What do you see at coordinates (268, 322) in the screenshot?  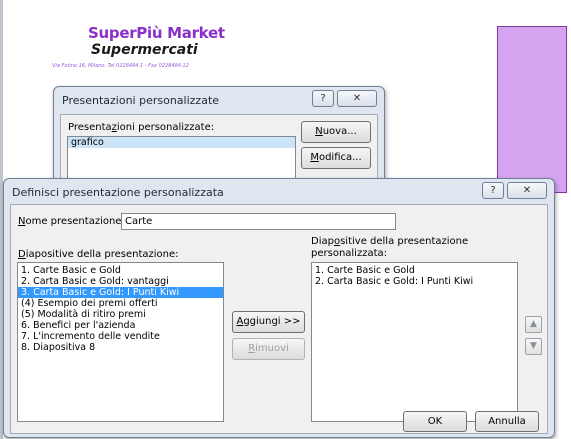 I see `add-button: Aggiungi >>` at bounding box center [268, 322].